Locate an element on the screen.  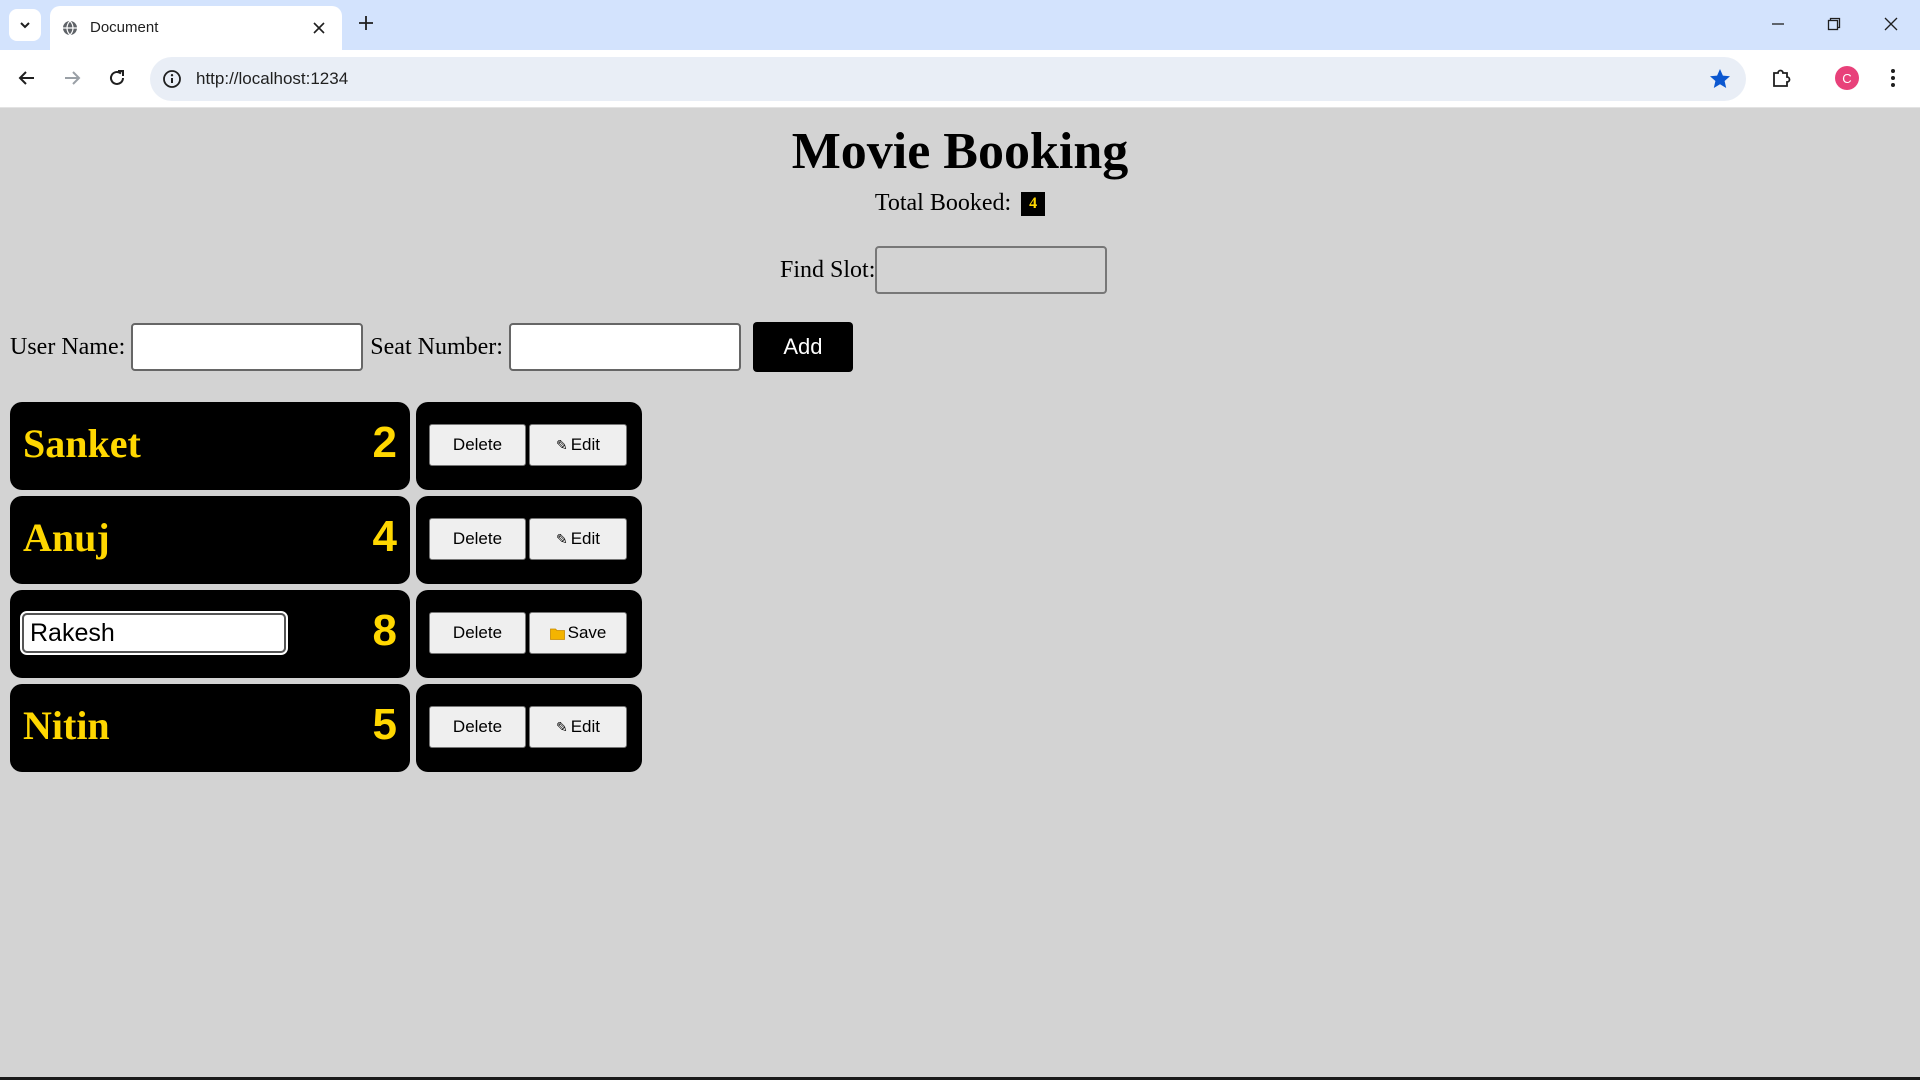
restore-button is located at coordinates (1834, 24).